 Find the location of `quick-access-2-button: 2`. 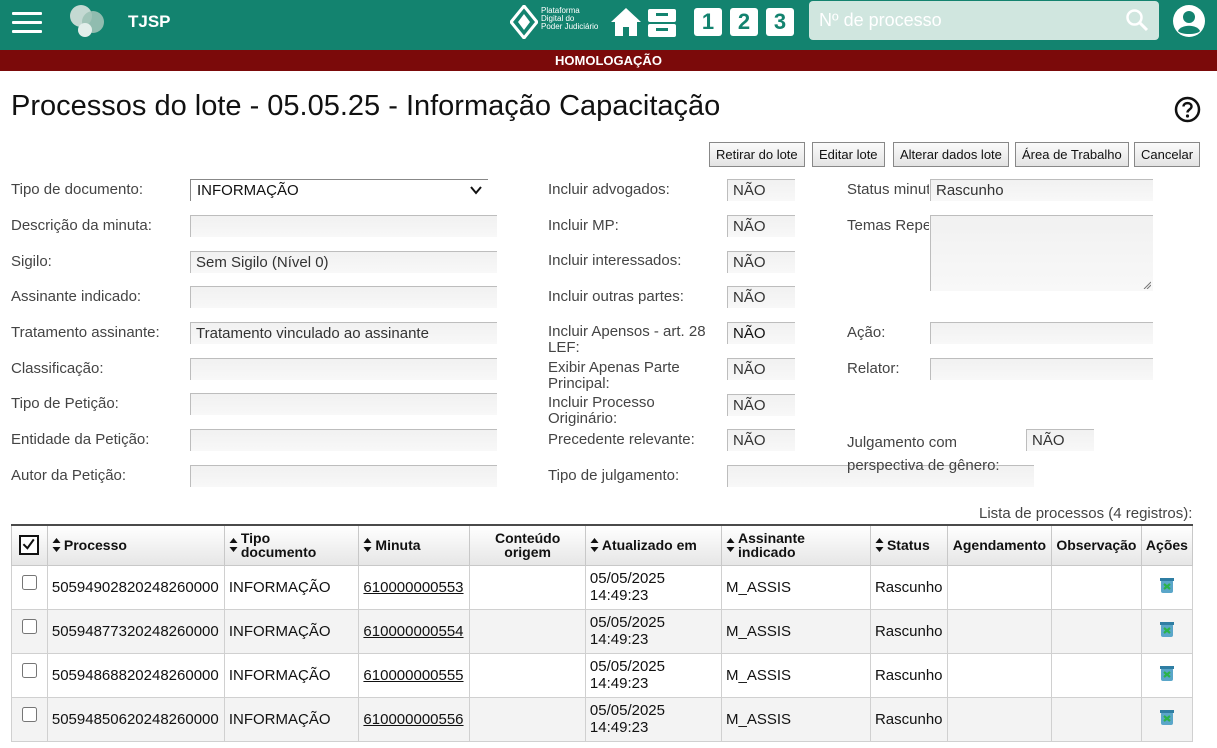

quick-access-2-button: 2 is located at coordinates (744, 22).